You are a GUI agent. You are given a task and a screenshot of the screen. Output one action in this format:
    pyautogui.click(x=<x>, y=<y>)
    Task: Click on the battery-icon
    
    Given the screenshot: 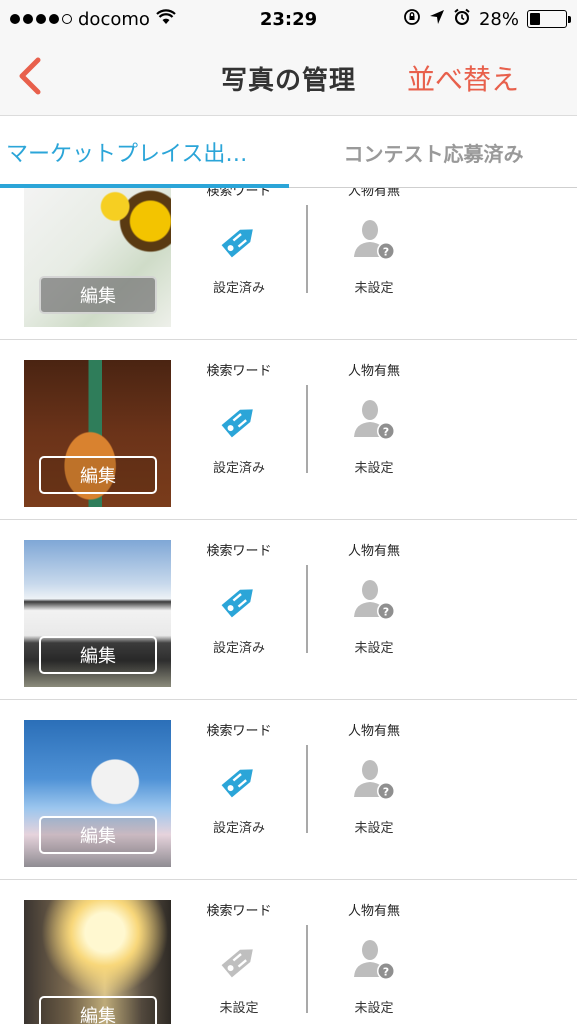 What is the action you would take?
    pyautogui.click(x=549, y=19)
    